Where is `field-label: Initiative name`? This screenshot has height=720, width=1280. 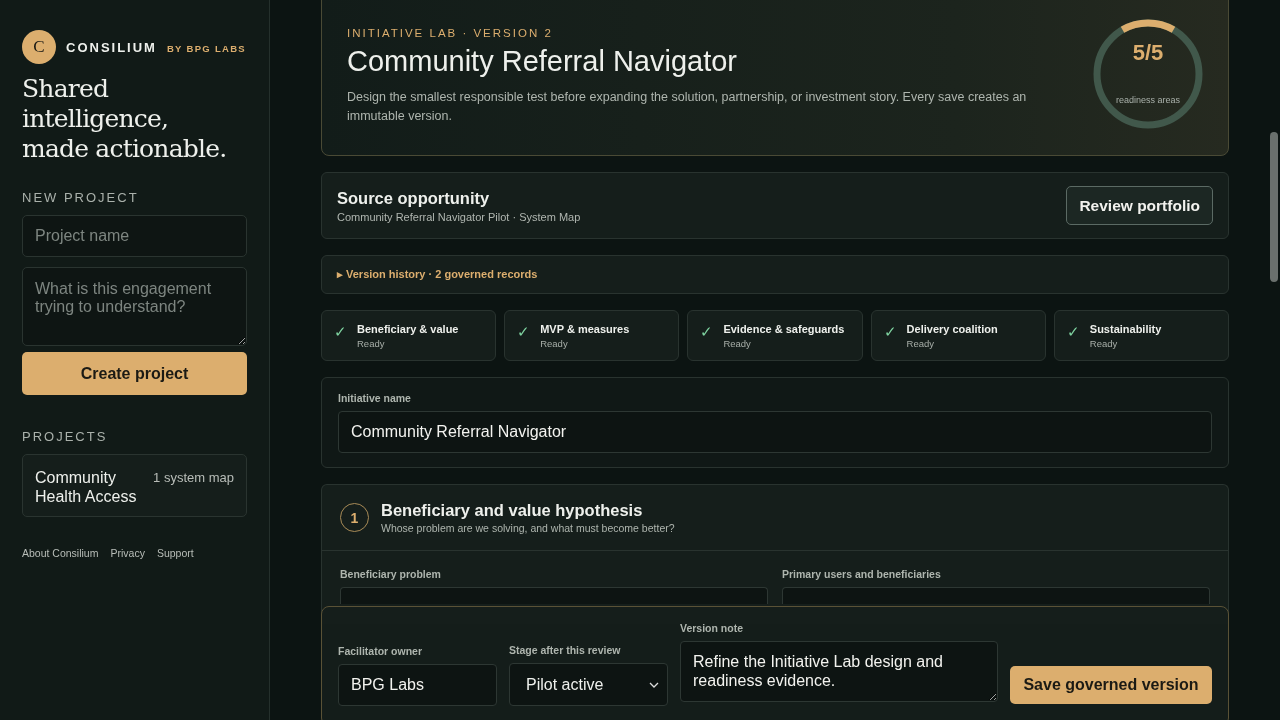
field-label: Initiative name is located at coordinates (375, 398).